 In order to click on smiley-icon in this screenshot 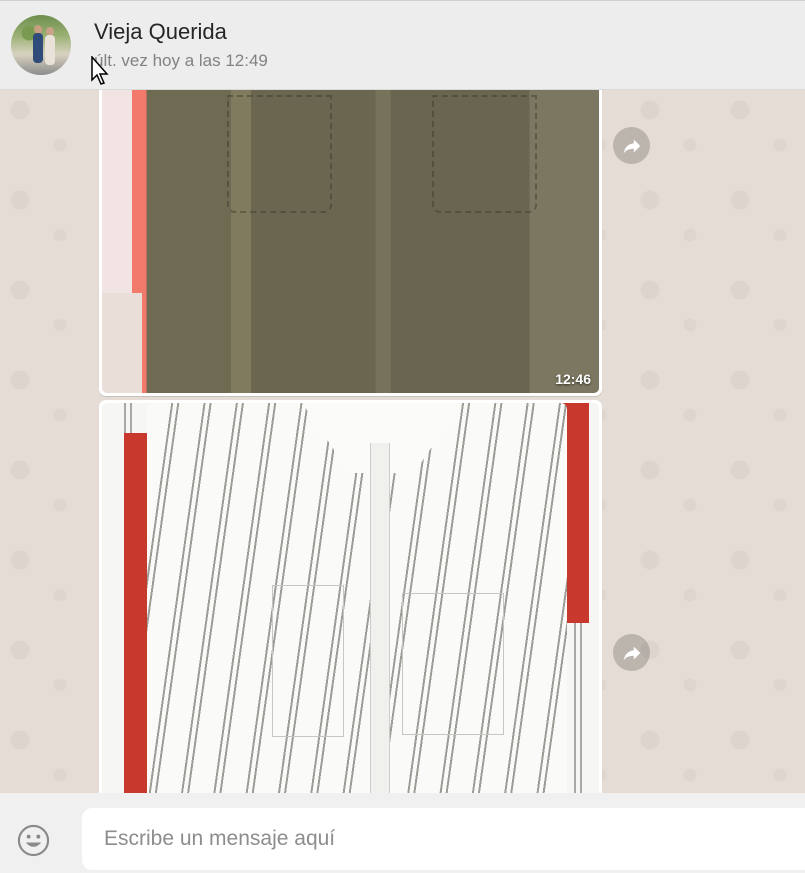, I will do `click(33, 840)`.